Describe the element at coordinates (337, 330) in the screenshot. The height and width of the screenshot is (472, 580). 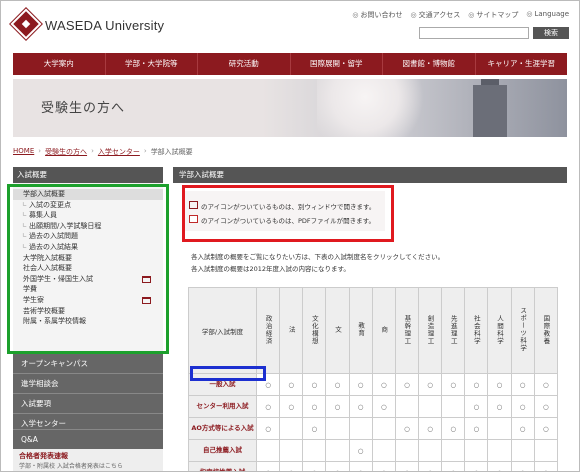
I see `table-column-header: 文` at that location.